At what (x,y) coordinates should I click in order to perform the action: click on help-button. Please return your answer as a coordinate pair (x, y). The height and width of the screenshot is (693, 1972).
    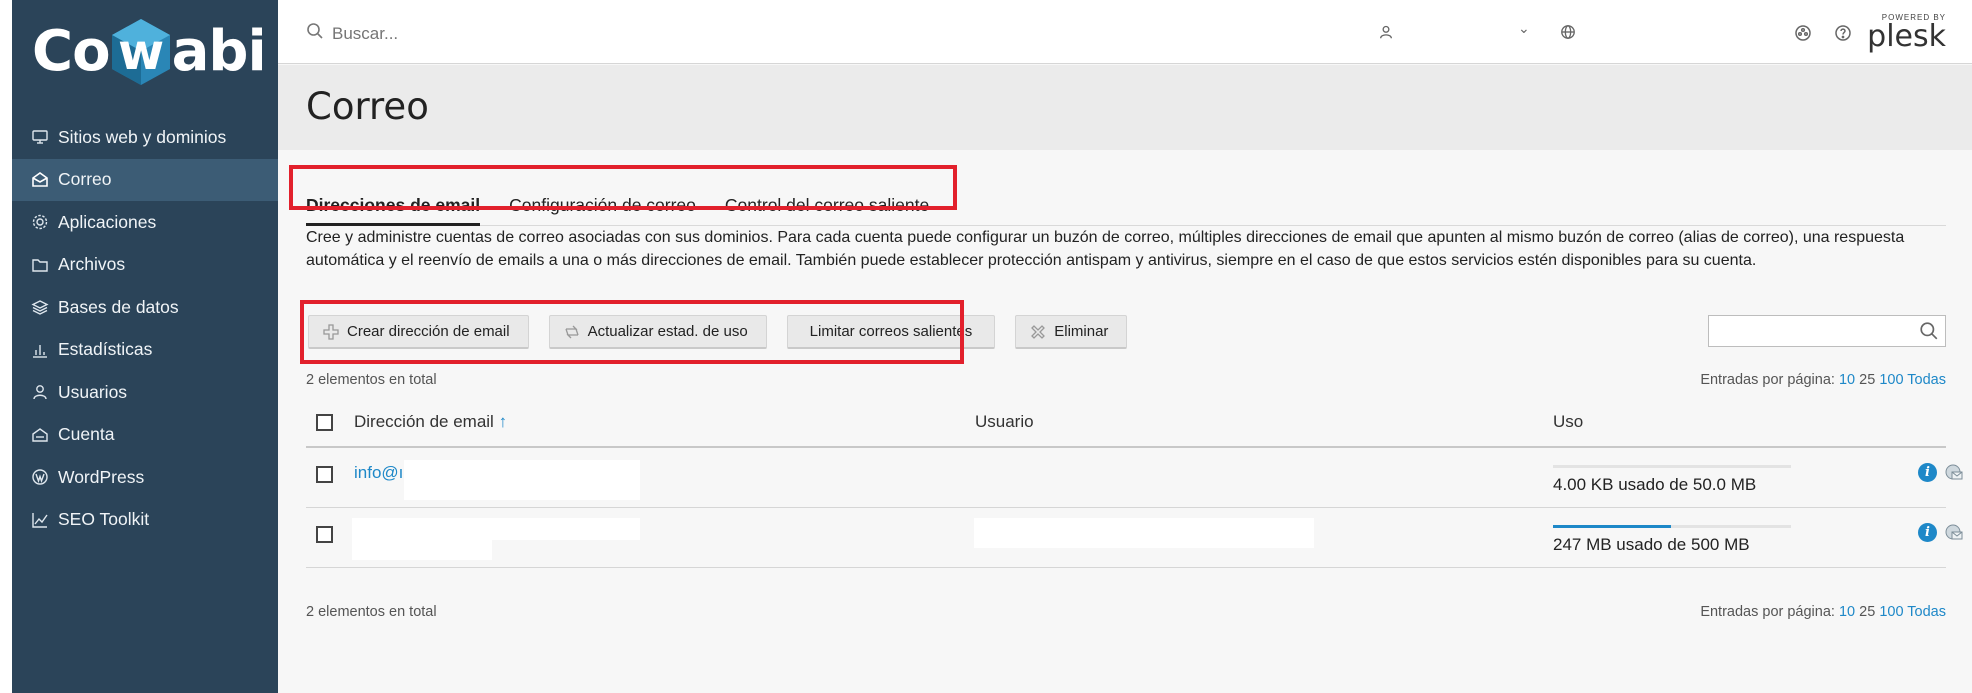
    Looking at the image, I should click on (1843, 34).